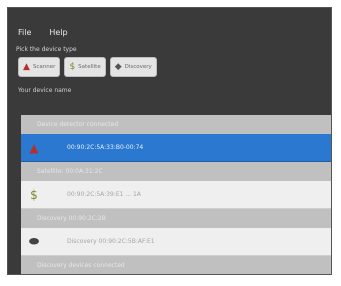  What do you see at coordinates (44, 67) in the screenshot?
I see `button-label: Scanner` at bounding box center [44, 67].